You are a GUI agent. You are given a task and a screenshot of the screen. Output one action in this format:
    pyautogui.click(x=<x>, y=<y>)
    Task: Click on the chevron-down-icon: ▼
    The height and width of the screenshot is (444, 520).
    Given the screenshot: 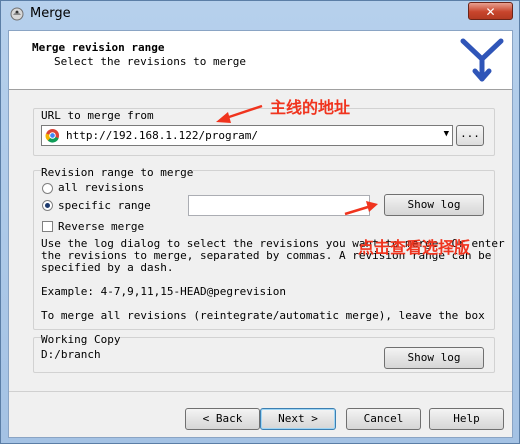 What is the action you would take?
    pyautogui.click(x=446, y=134)
    